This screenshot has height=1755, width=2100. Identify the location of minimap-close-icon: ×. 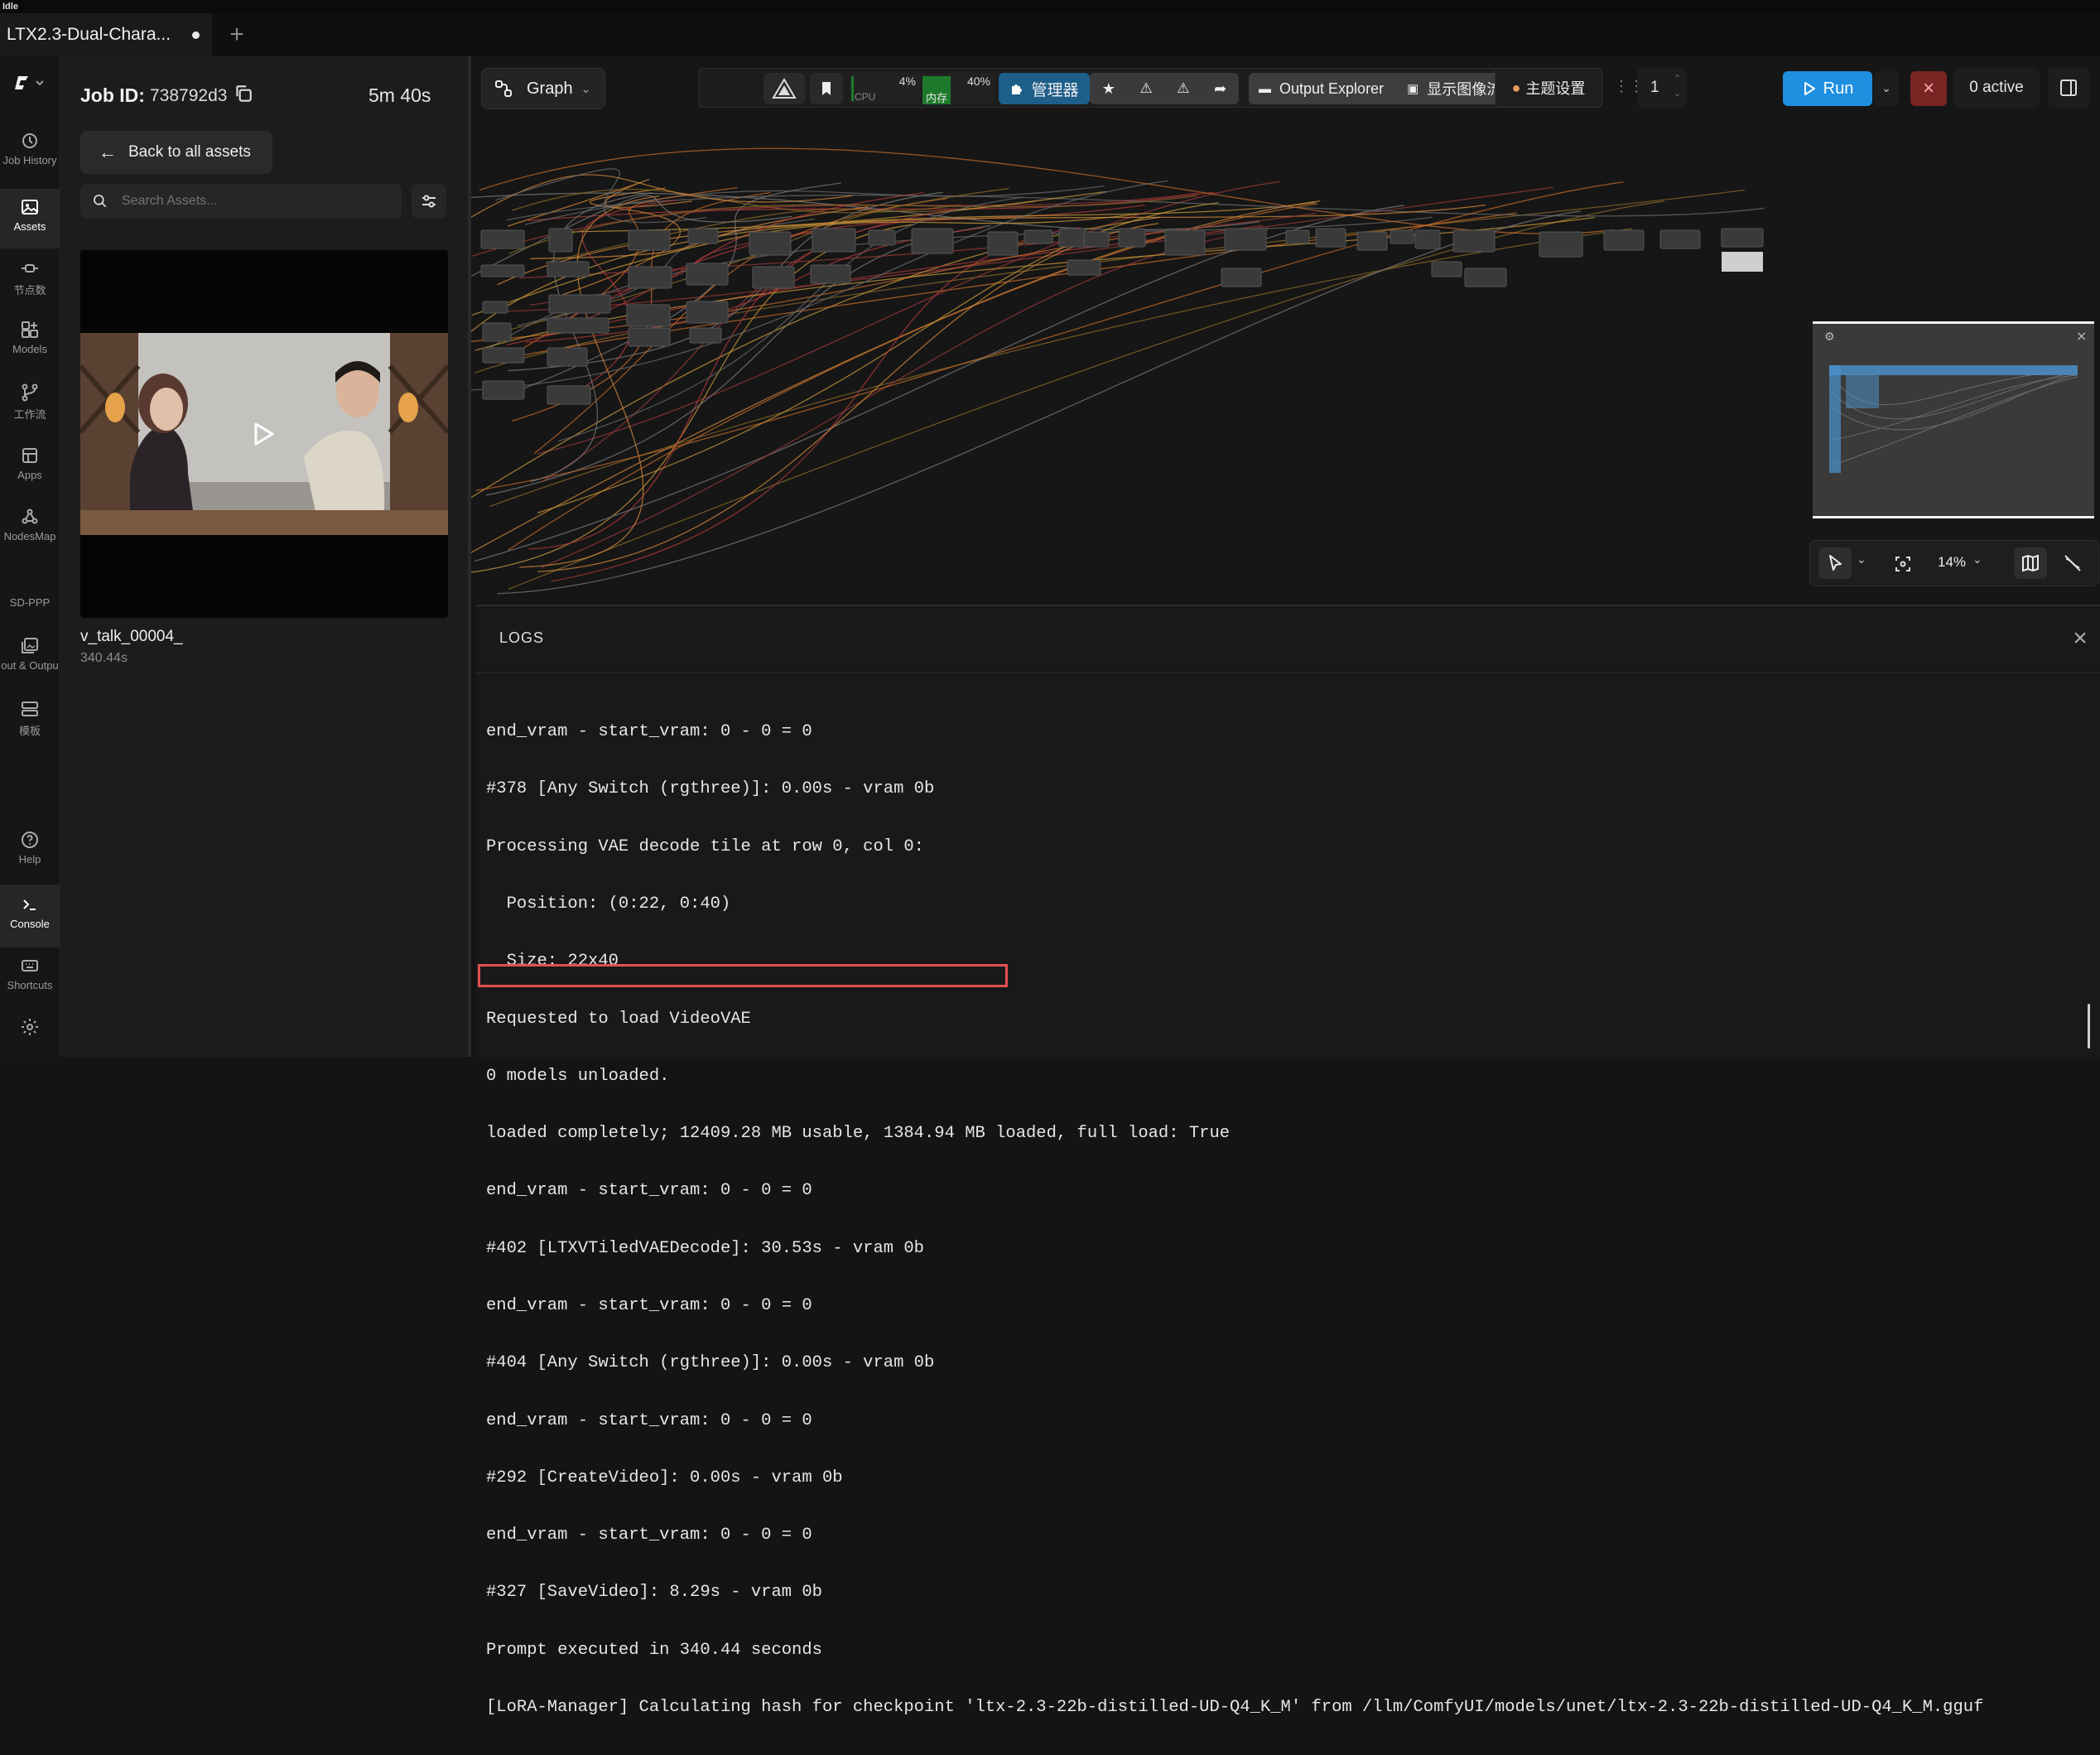
(2081, 336).